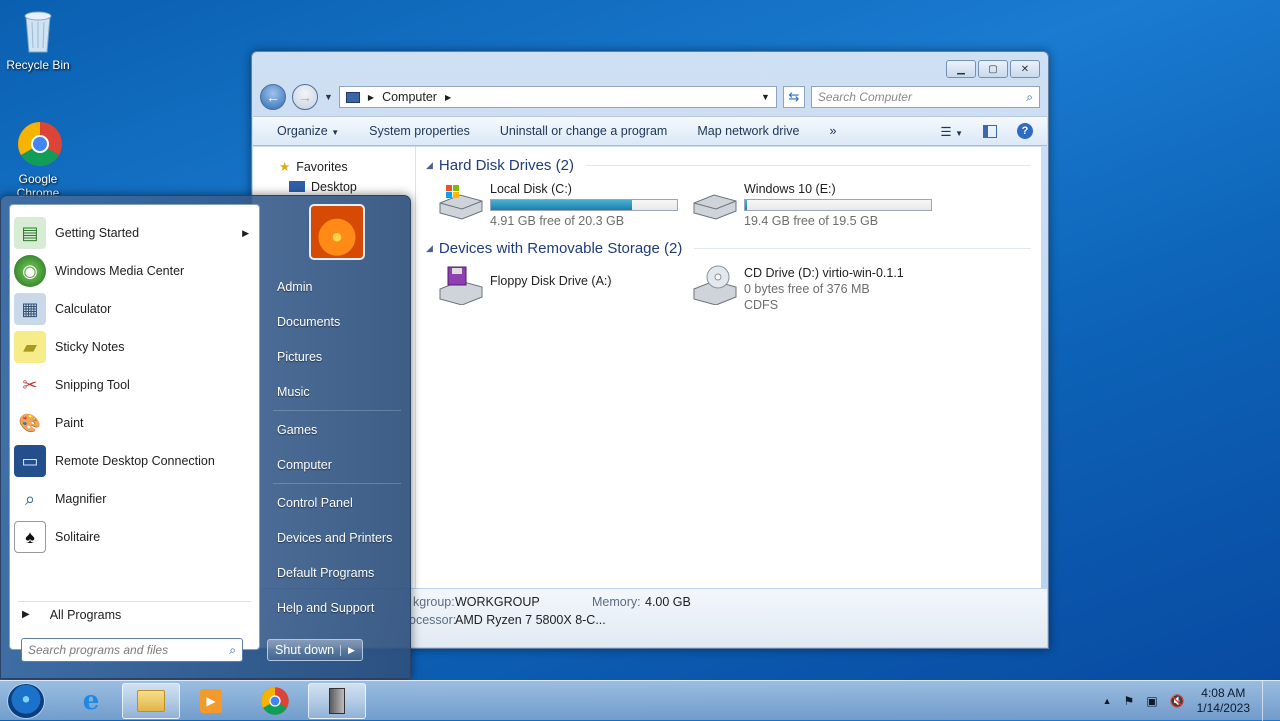 The image size is (1280, 721). What do you see at coordinates (728, 165) in the screenshot?
I see `group-header-hard-disks: ◢ Hard Disk Drives (2)` at bounding box center [728, 165].